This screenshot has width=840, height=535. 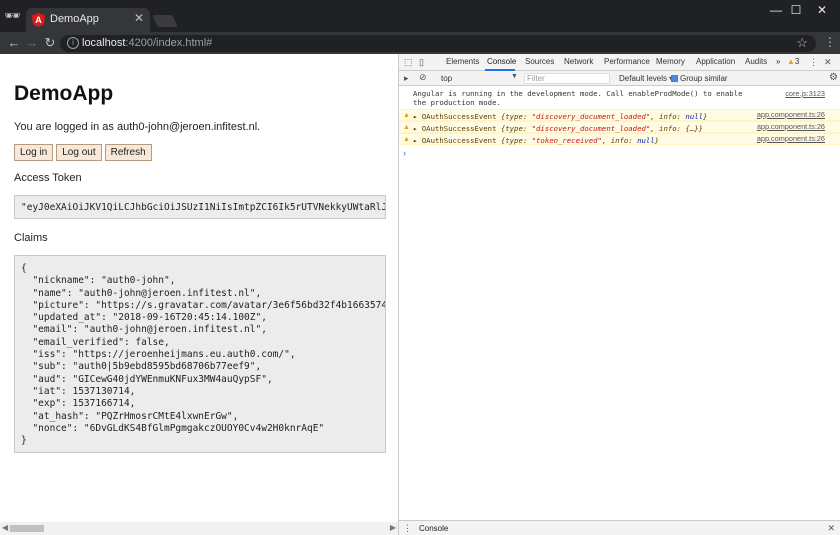 What do you see at coordinates (48, 178) in the screenshot?
I see `access-token-heading: Access Token` at bounding box center [48, 178].